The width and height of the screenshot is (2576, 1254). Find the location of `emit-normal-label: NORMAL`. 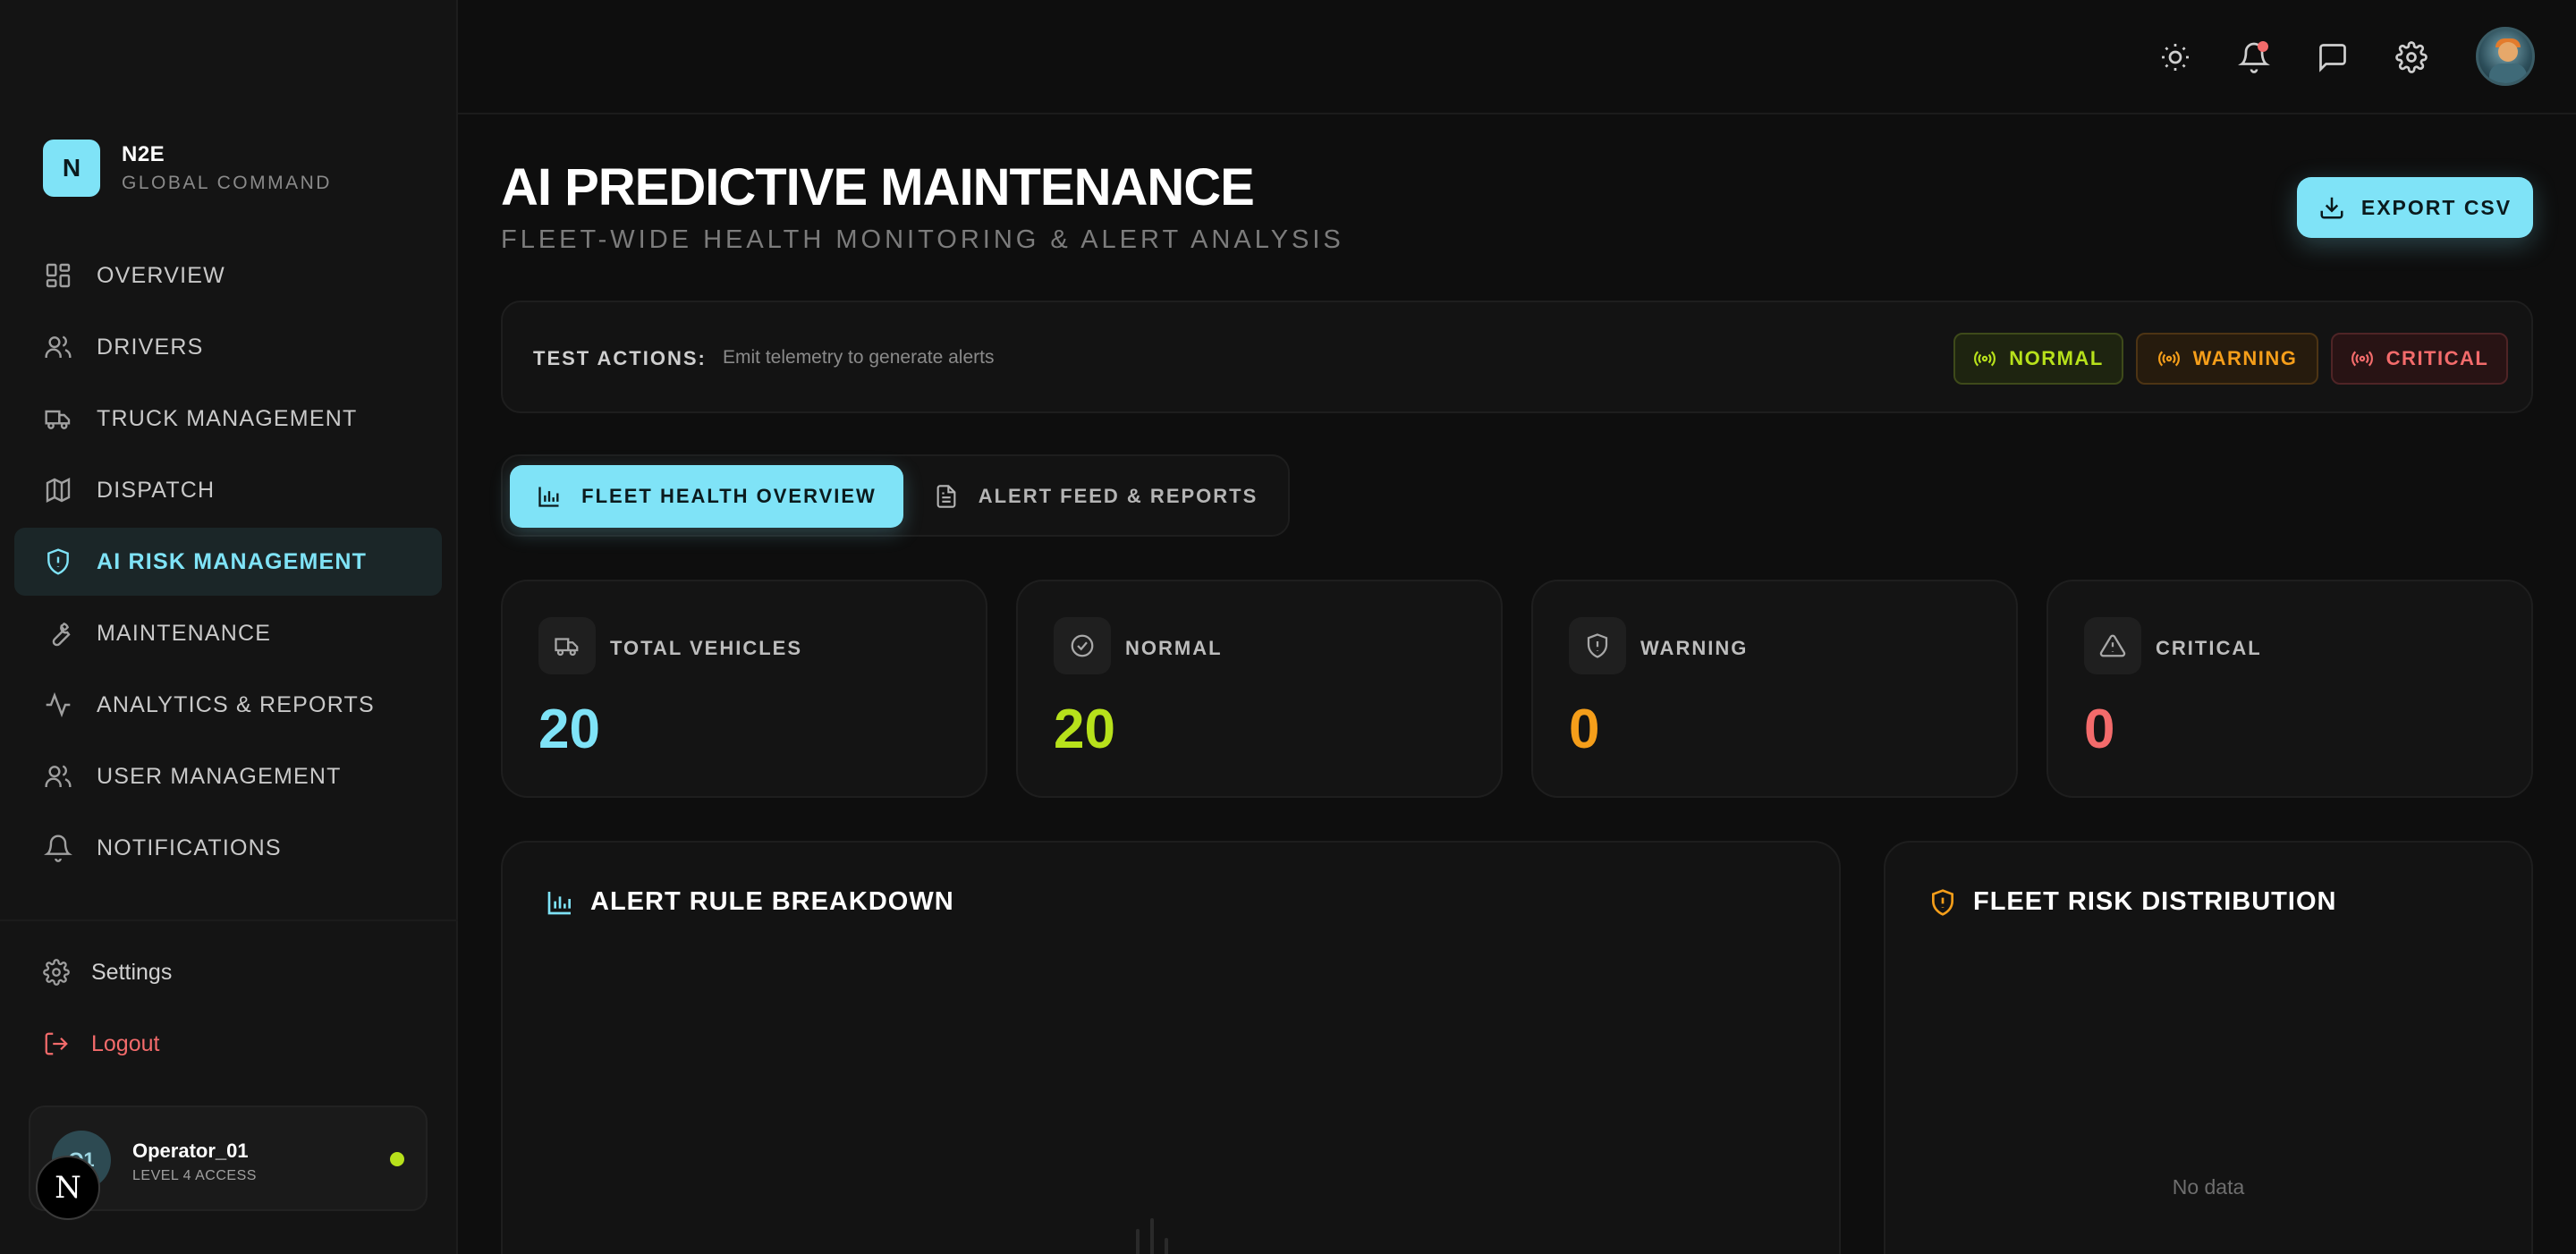

emit-normal-label: NORMAL is located at coordinates (2056, 358).